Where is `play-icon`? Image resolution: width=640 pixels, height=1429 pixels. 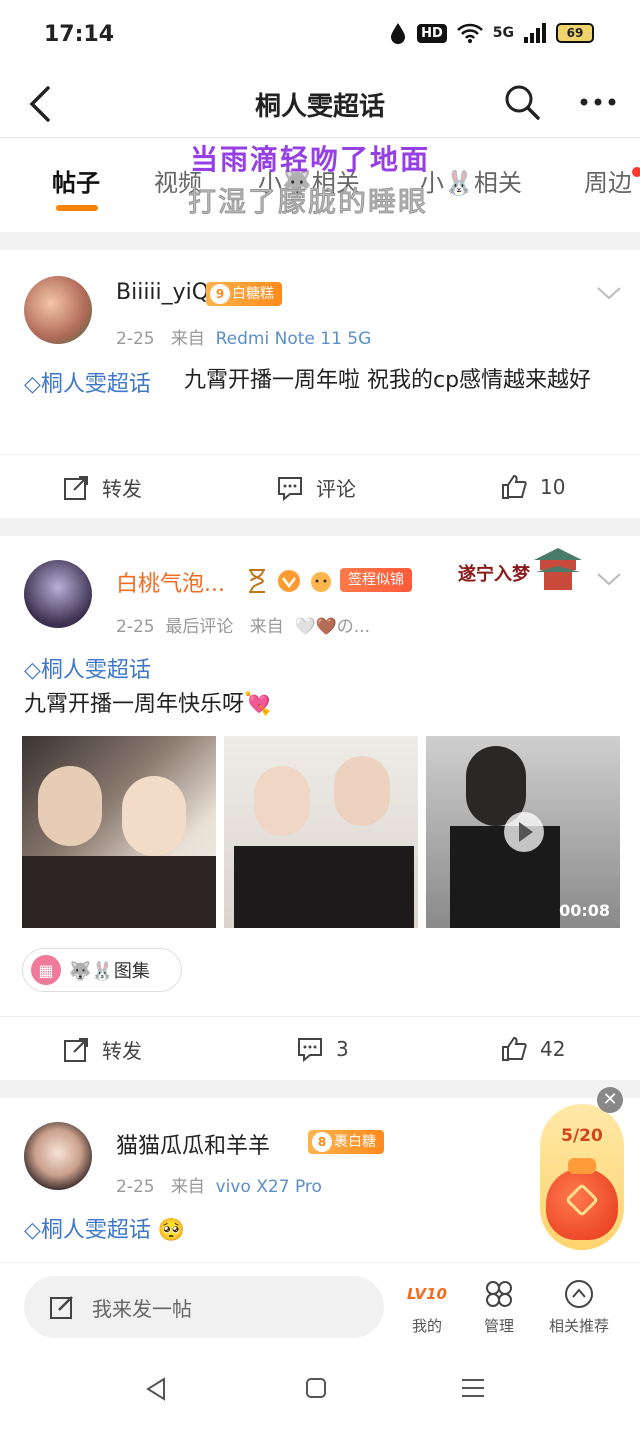
play-icon is located at coordinates (524, 832).